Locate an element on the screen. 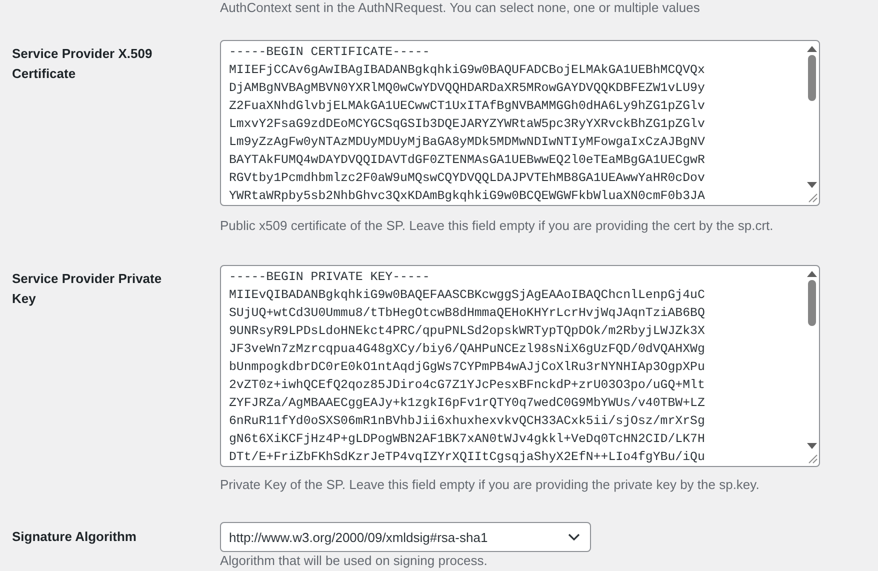 Image resolution: width=878 pixels, height=571 pixels. code-line: 2vZT0z+iwhQCEfQ2qoz85JDiro4cG7Z1YJcPesxBFnckdP+zrU03O3po/uGQ+Mlt is located at coordinates (467, 385).